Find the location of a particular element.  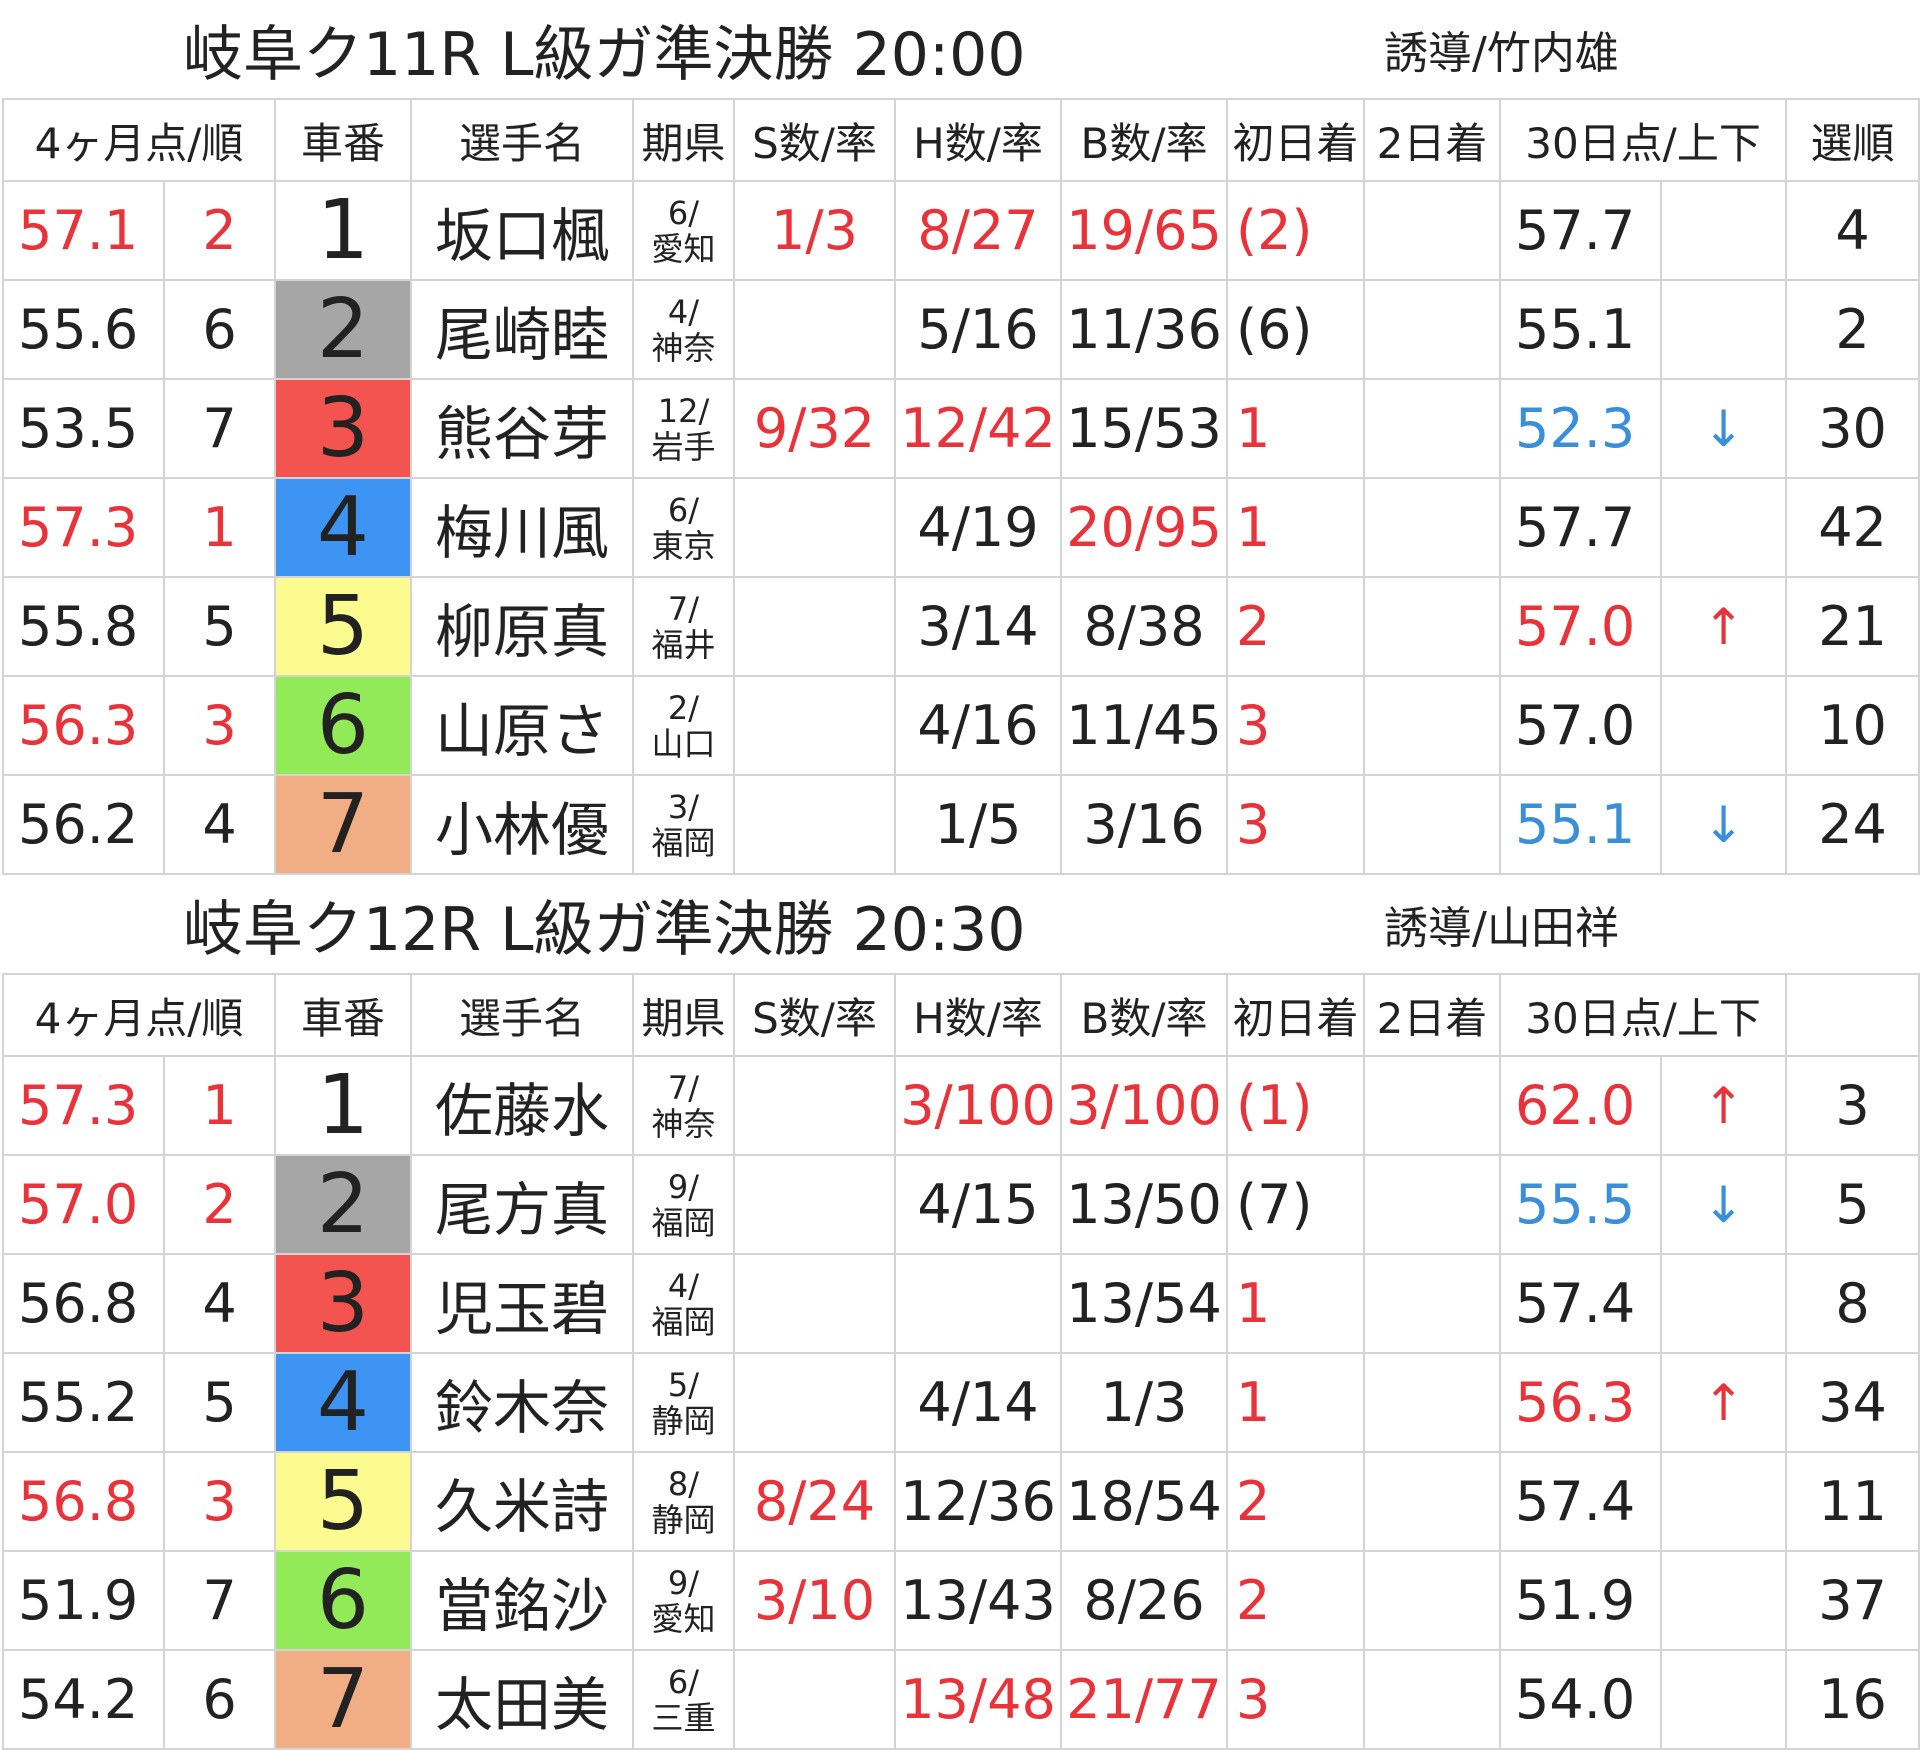

trend-arrow-icon: ↓ is located at coordinates (1724, 428).